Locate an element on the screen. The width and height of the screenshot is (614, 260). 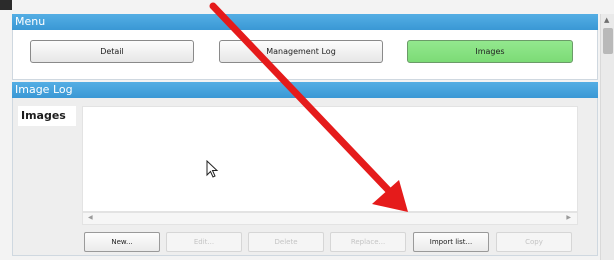
image-log-title: Image Log is located at coordinates (44, 89).